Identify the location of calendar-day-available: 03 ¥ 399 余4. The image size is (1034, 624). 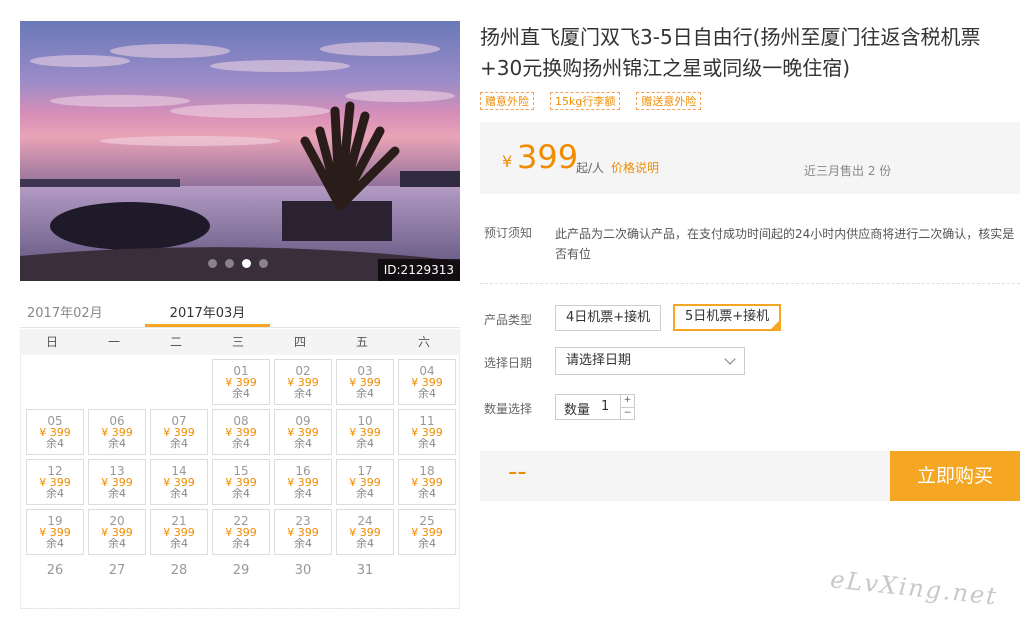
(365, 382).